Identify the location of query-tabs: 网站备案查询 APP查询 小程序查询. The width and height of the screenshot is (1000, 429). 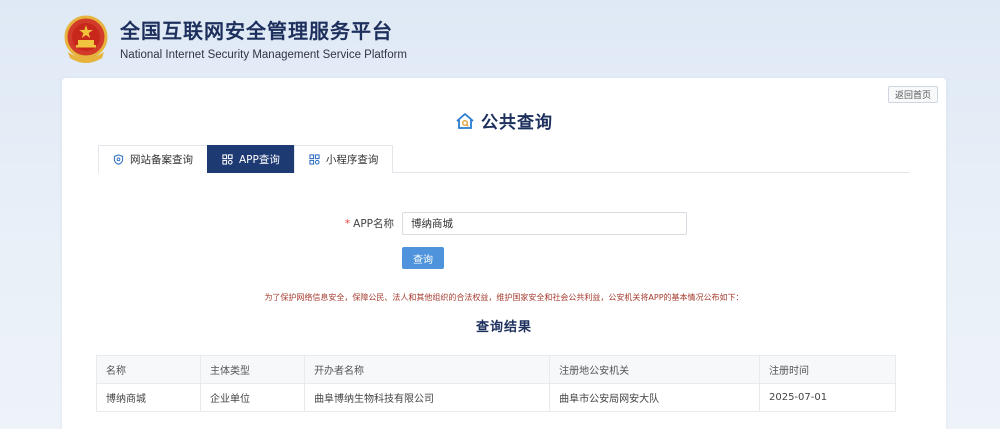
(504, 159).